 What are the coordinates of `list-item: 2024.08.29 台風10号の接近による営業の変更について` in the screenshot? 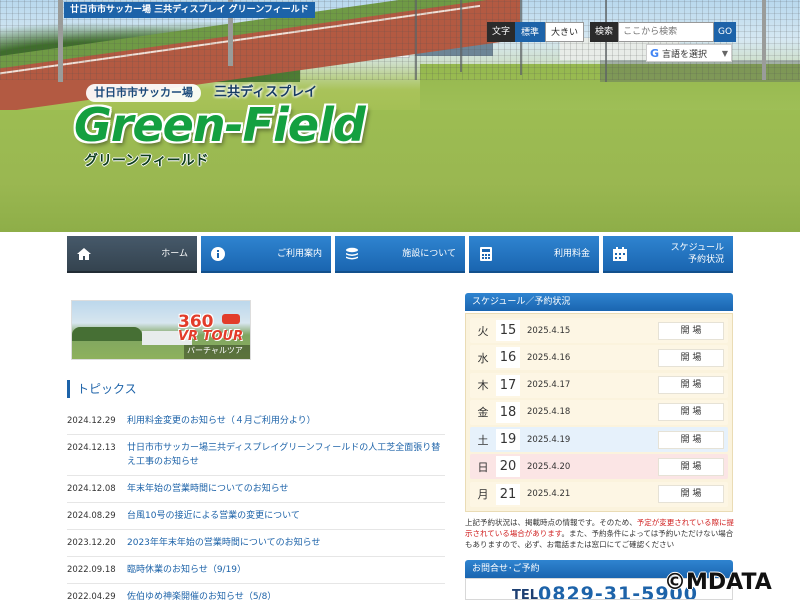 It's located at (256, 516).